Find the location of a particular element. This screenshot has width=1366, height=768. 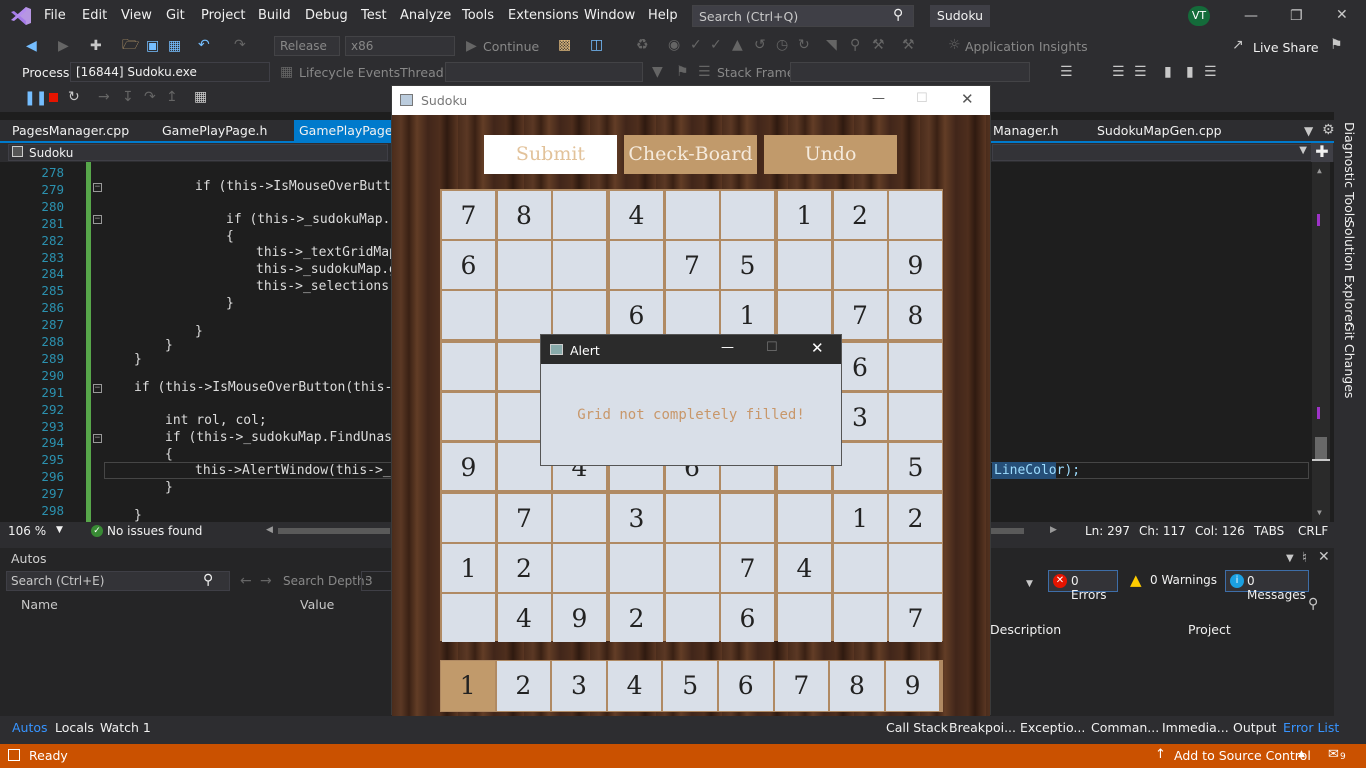

application-insights-button: Application Insights is located at coordinates (1026, 46).